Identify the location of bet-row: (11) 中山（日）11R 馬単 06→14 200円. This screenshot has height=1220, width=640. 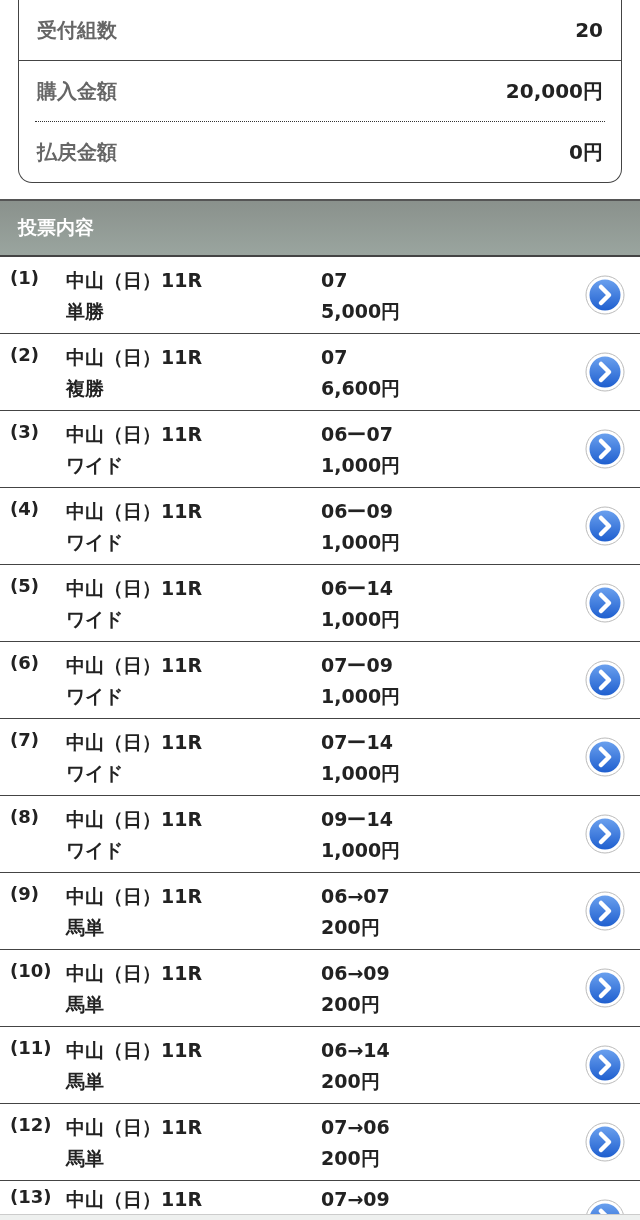
(320, 1065).